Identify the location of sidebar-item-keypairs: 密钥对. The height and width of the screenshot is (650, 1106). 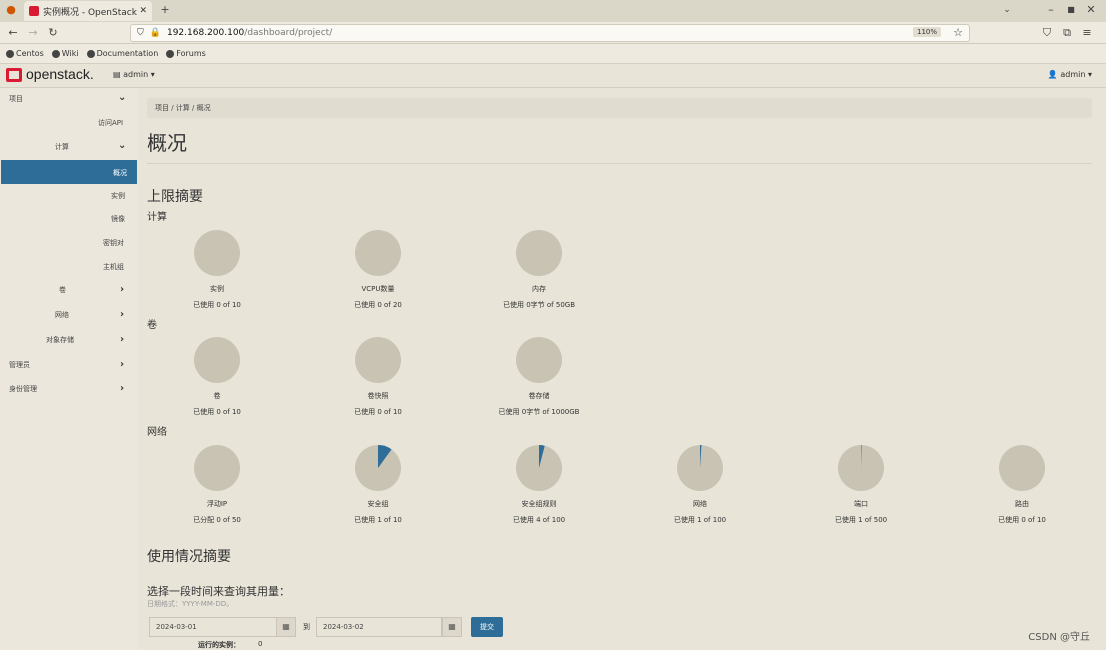
(113, 243).